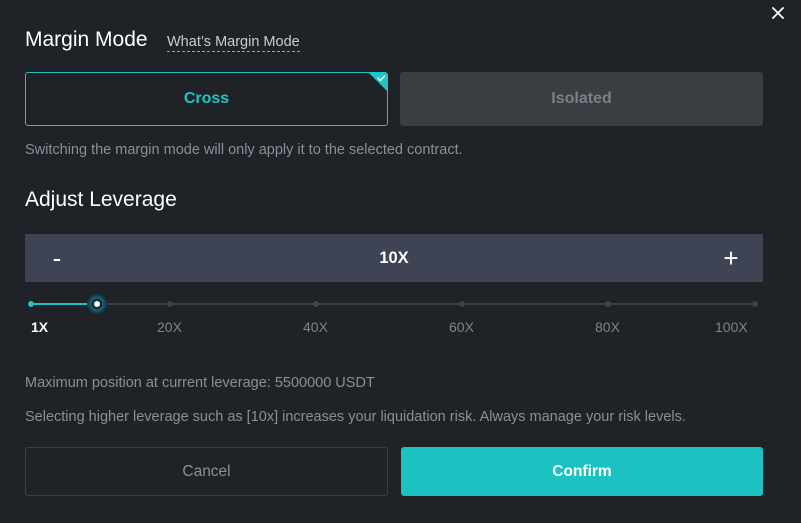 The image size is (801, 523). What do you see at coordinates (731, 258) in the screenshot?
I see `increase-leverage-button: +` at bounding box center [731, 258].